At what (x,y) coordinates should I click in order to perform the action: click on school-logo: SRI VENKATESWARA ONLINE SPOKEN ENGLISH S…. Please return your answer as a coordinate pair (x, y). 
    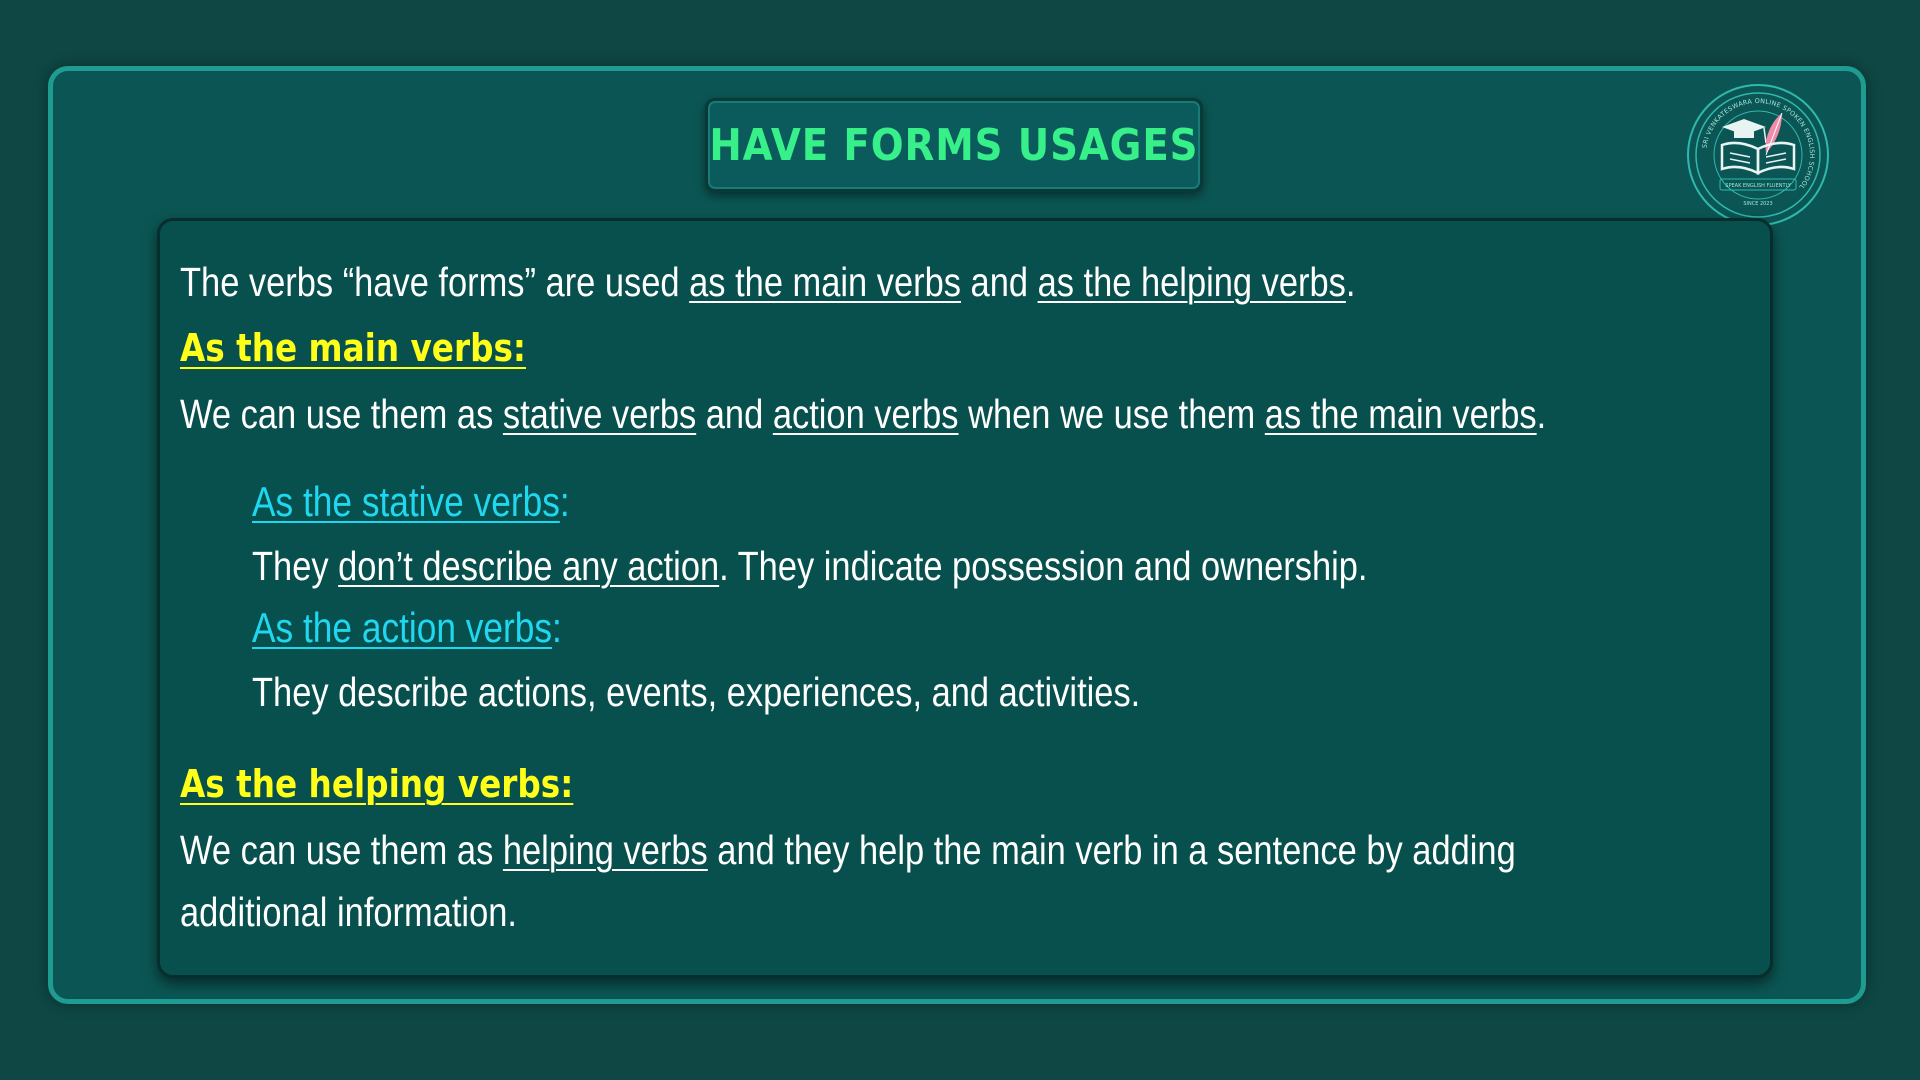
    Looking at the image, I should click on (1758, 155).